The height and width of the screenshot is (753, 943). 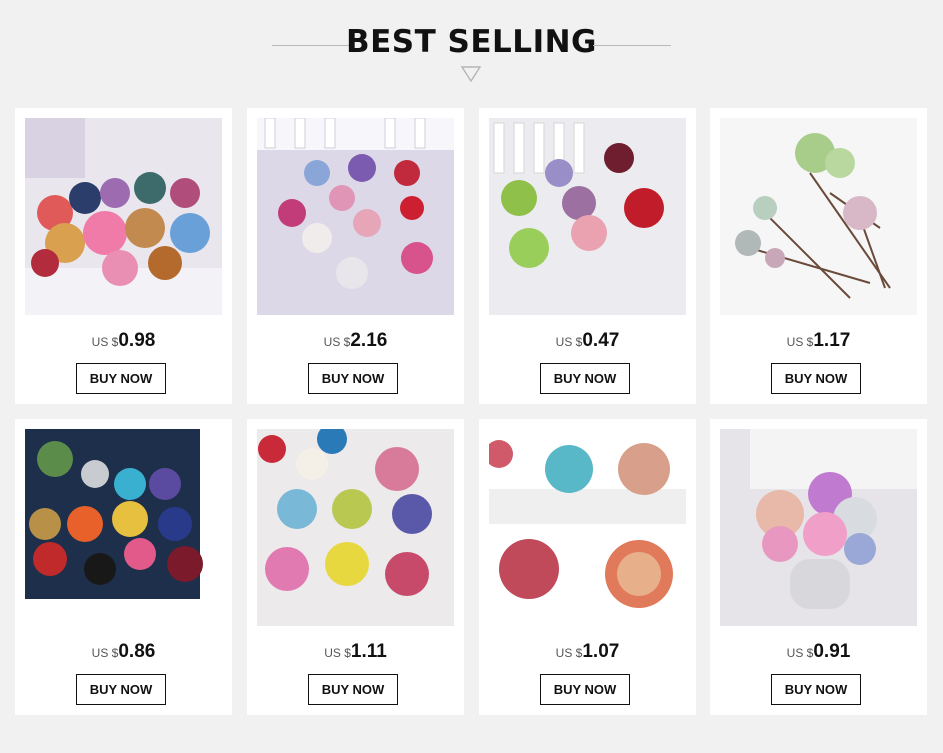 I want to click on price-value: 0.91, so click(x=832, y=651).